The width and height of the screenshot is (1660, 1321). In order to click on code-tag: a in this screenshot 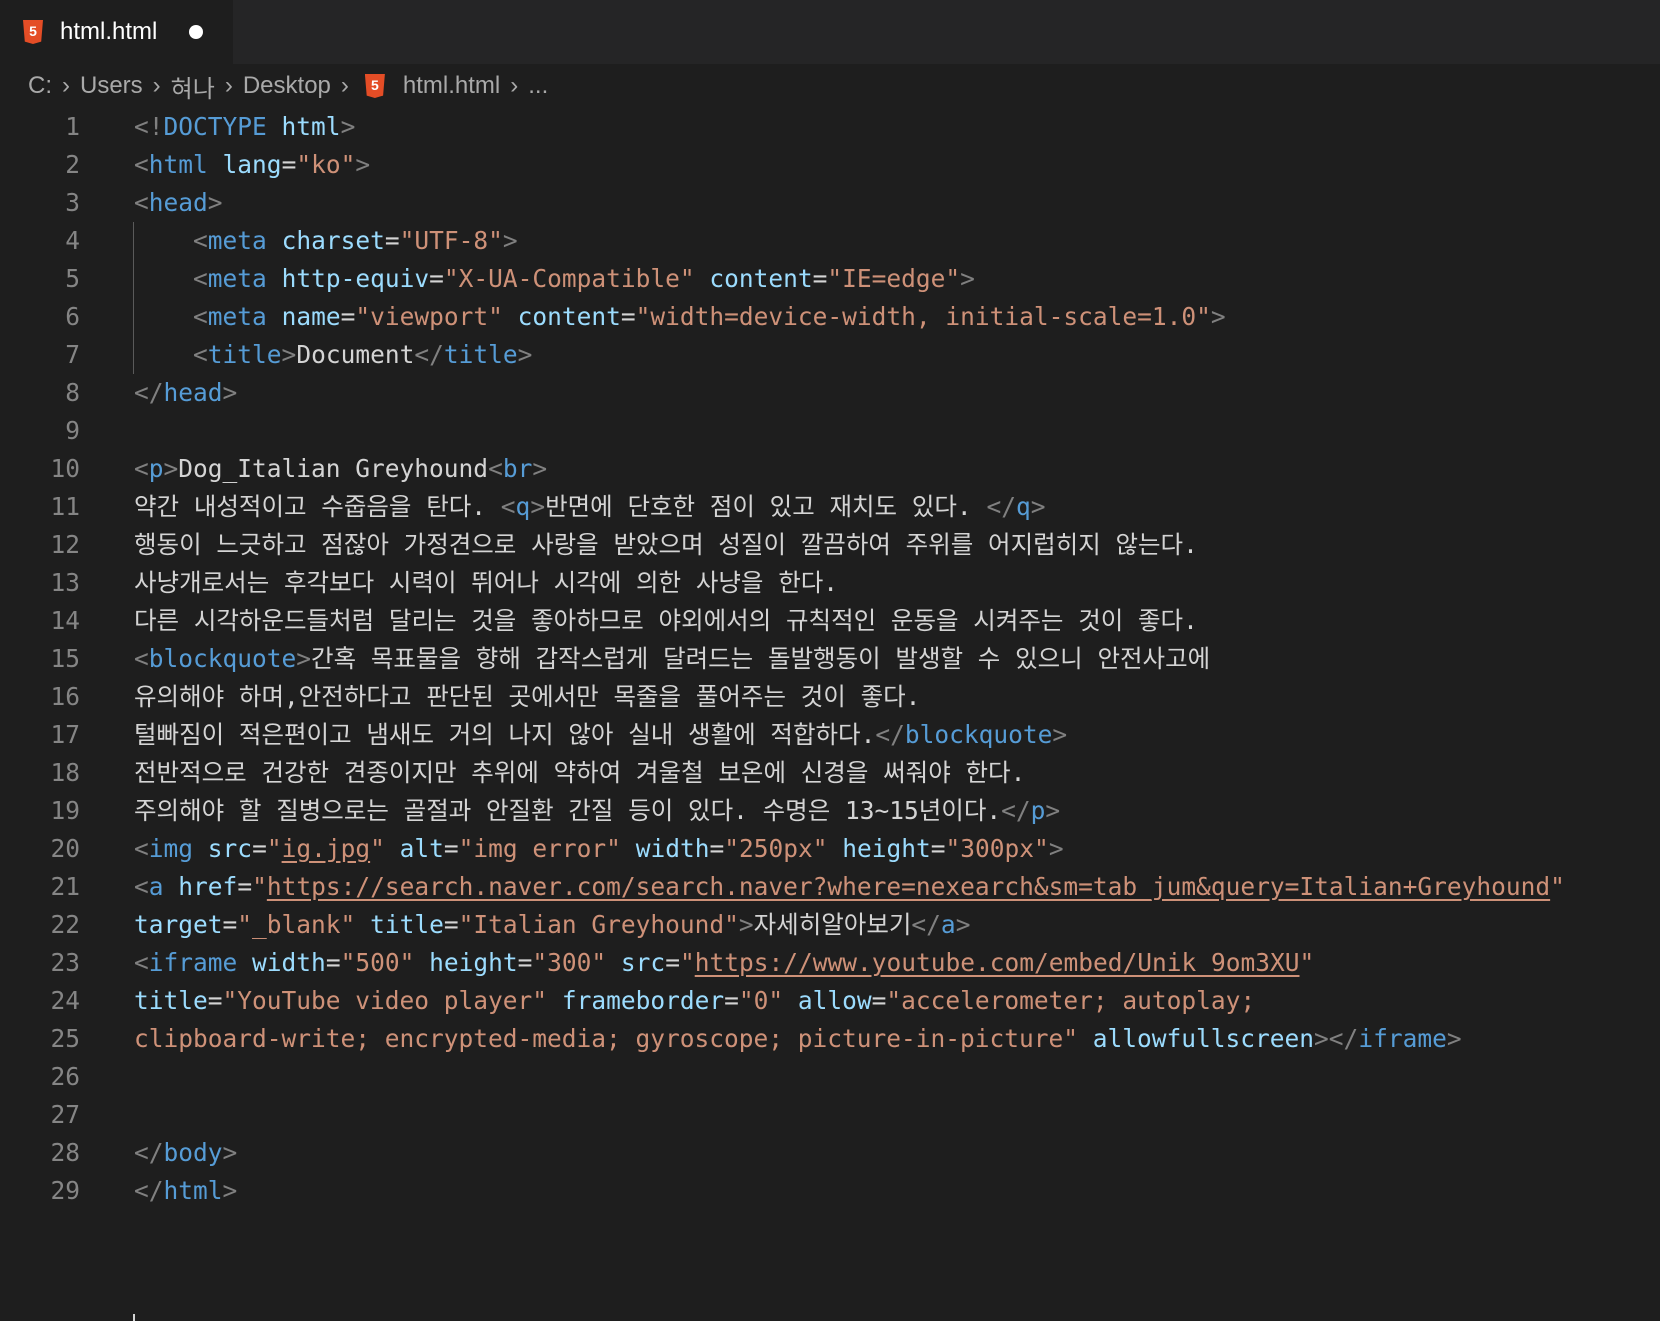, I will do `click(156, 886)`.